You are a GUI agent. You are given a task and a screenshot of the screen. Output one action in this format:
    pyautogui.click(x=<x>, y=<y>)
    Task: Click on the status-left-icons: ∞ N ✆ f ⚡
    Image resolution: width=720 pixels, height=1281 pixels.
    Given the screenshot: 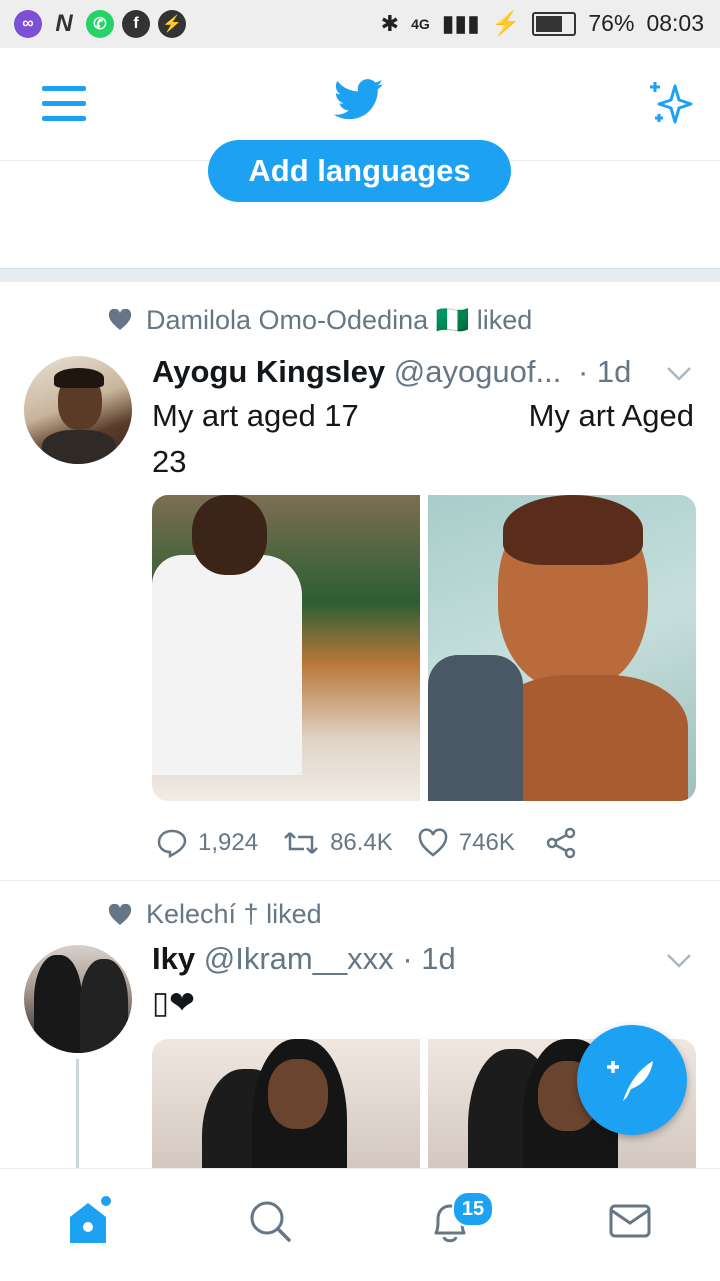 What is the action you would take?
    pyautogui.click(x=100, y=24)
    